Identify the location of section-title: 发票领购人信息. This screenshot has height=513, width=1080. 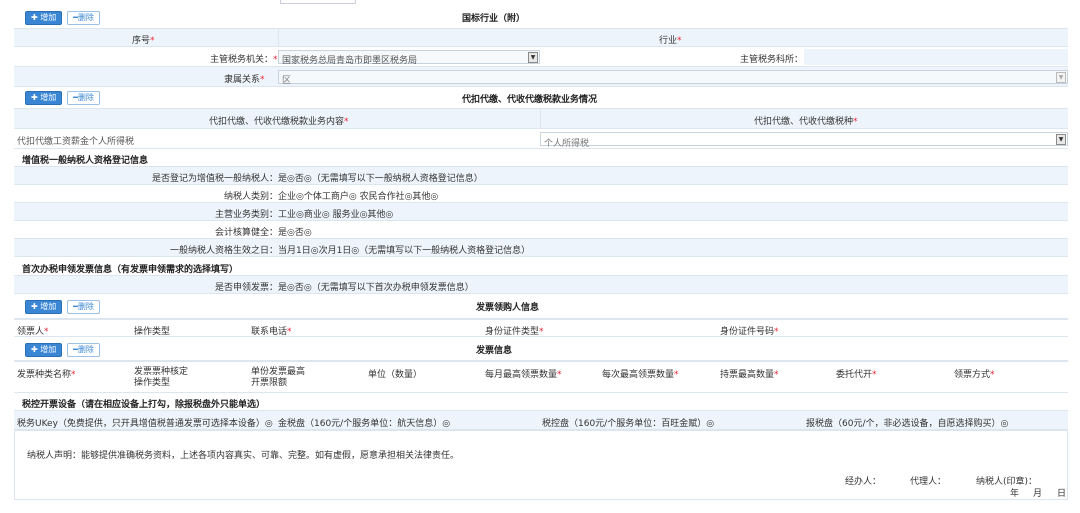
(508, 308).